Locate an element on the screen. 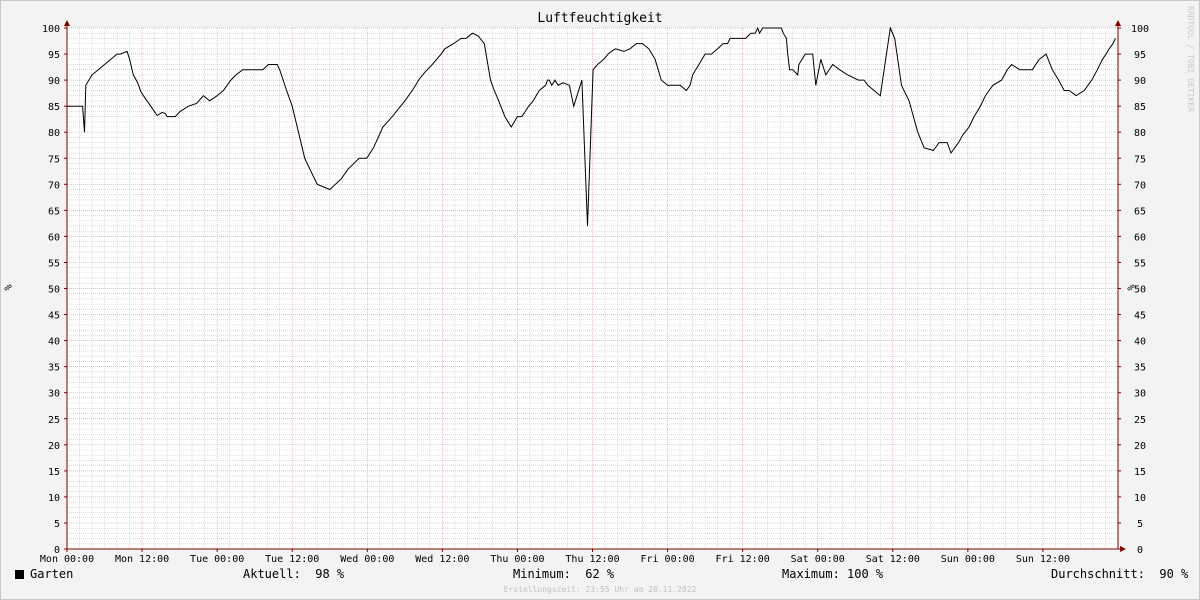 The height and width of the screenshot is (600, 1200). y-tick-label: 10 is located at coordinates (54, 498).